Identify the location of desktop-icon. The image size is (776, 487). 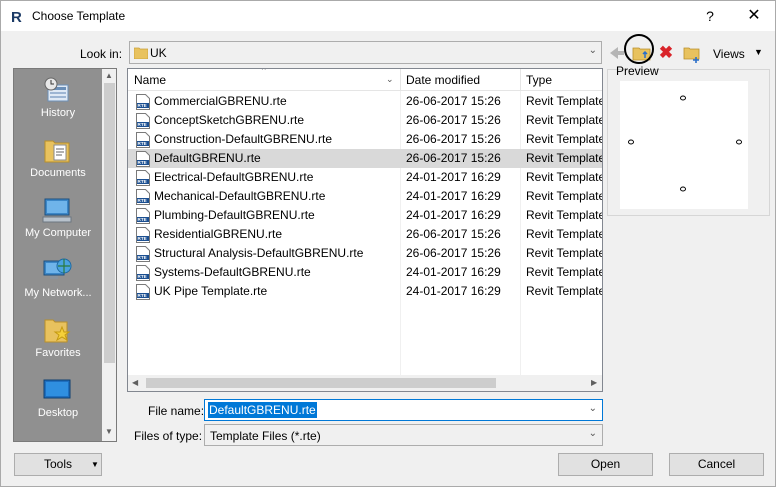
(57, 389).